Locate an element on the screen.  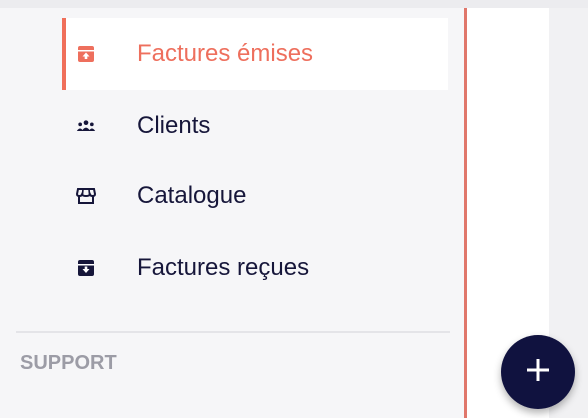
section-label-support: SUPPORT is located at coordinates (68, 363).